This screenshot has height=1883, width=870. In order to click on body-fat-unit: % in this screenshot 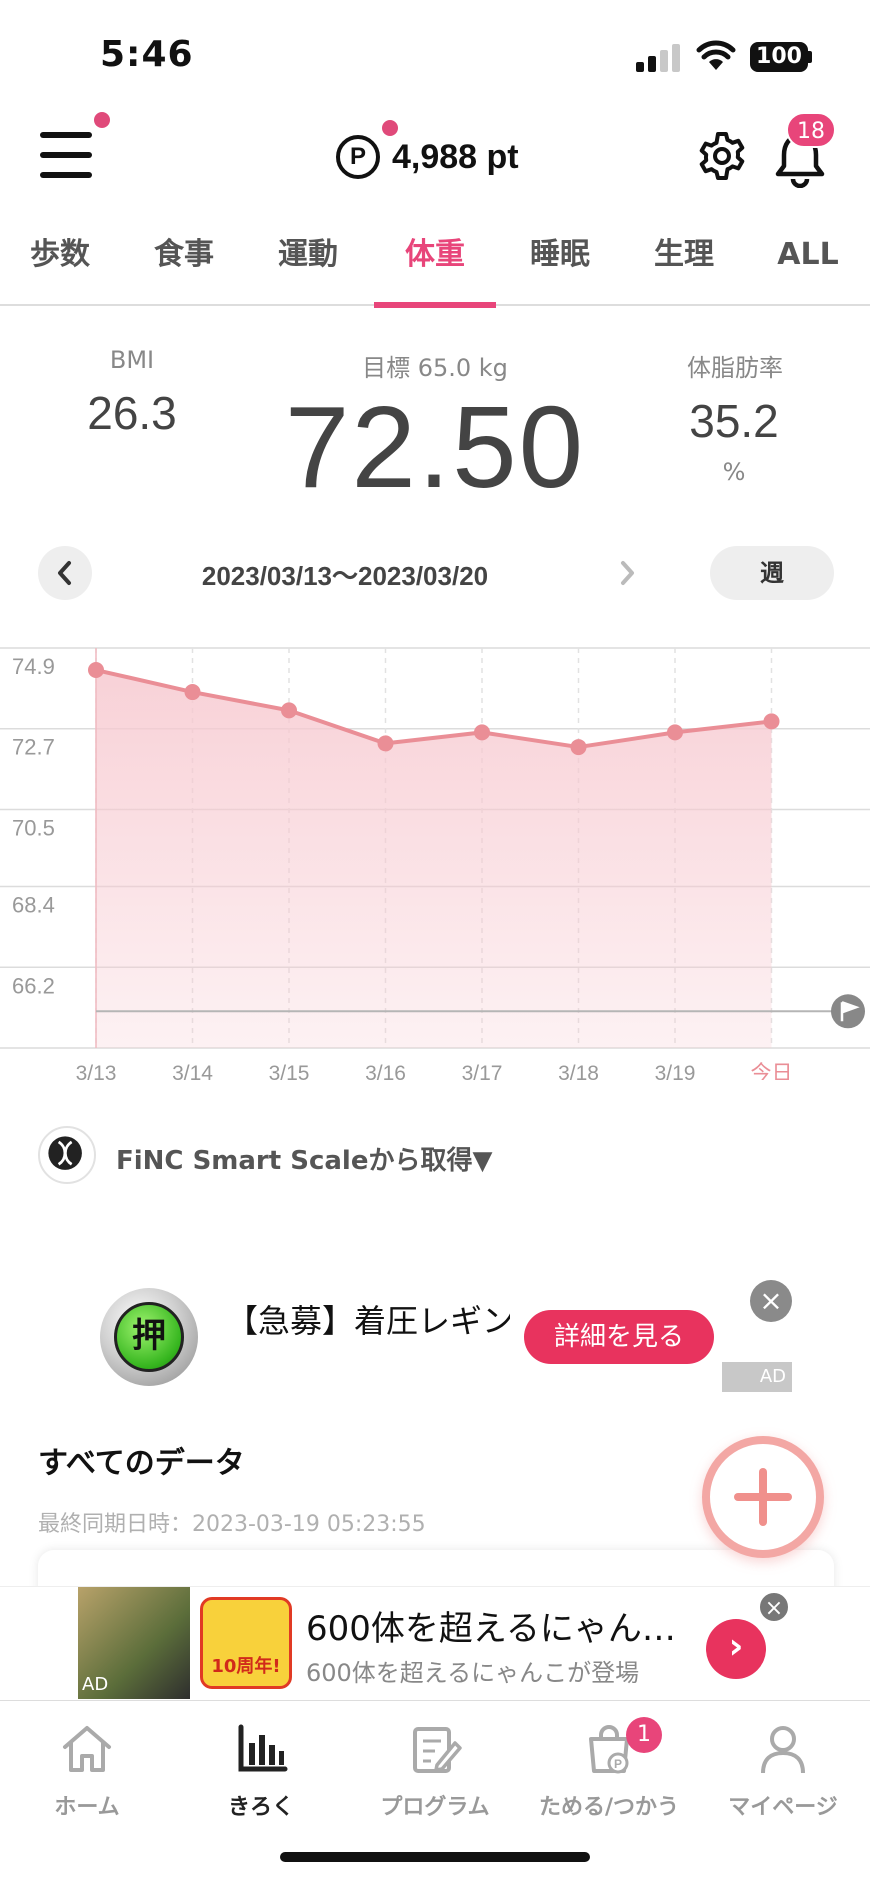, I will do `click(734, 472)`.